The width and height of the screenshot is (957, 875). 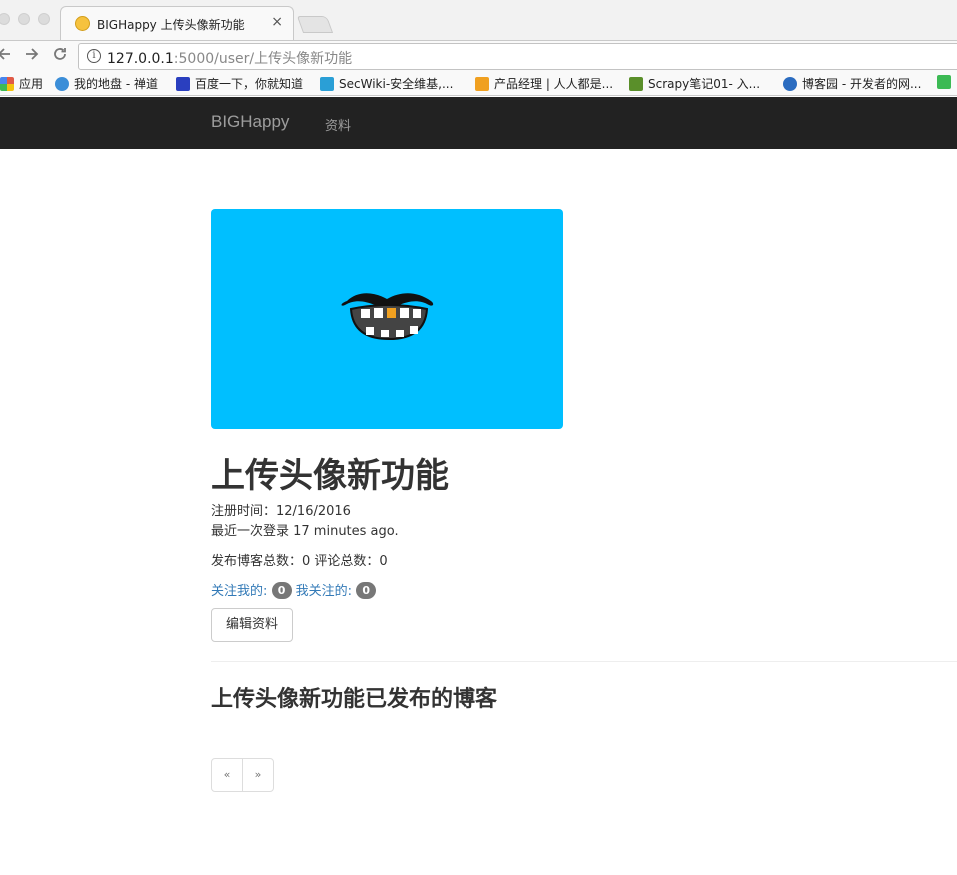 I want to click on g-icon, so click(x=944, y=82).